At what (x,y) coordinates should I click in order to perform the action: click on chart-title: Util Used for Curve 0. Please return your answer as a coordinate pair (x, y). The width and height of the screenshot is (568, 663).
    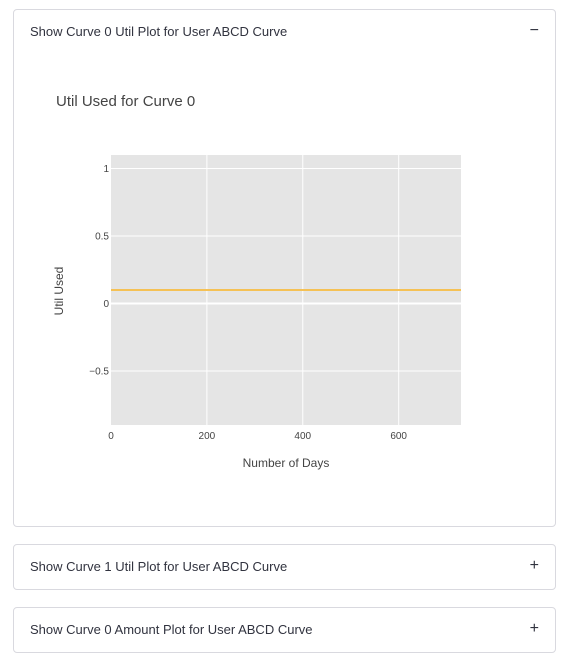
    Looking at the image, I should click on (125, 101).